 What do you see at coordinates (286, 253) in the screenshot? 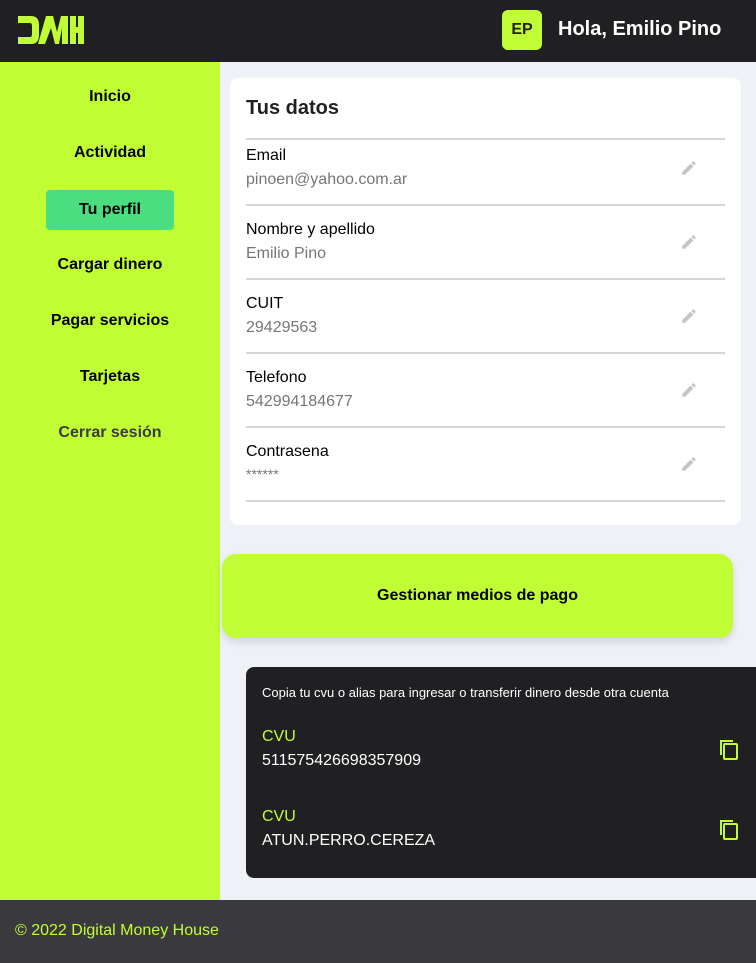
I see `full-name-value: Emilio Pino` at bounding box center [286, 253].